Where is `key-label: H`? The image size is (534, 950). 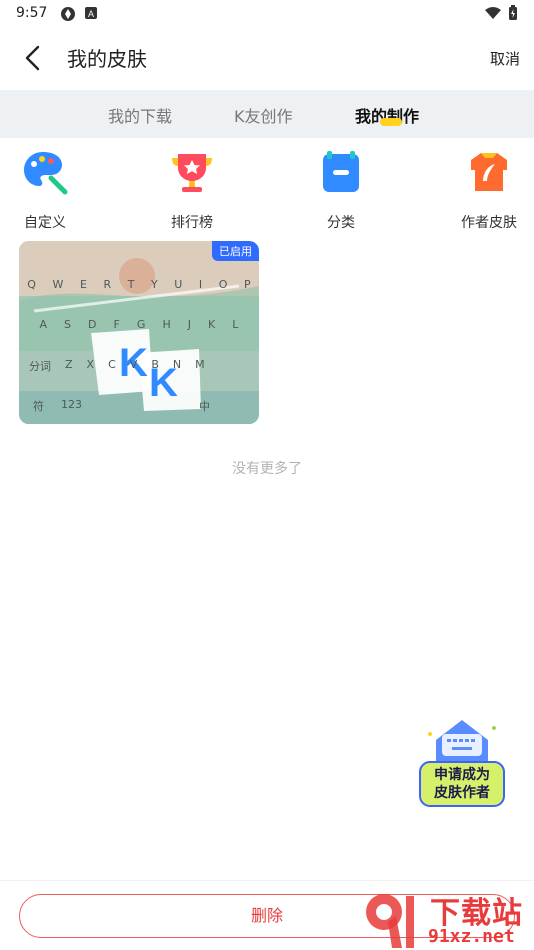
key-label: H is located at coordinates (166, 324).